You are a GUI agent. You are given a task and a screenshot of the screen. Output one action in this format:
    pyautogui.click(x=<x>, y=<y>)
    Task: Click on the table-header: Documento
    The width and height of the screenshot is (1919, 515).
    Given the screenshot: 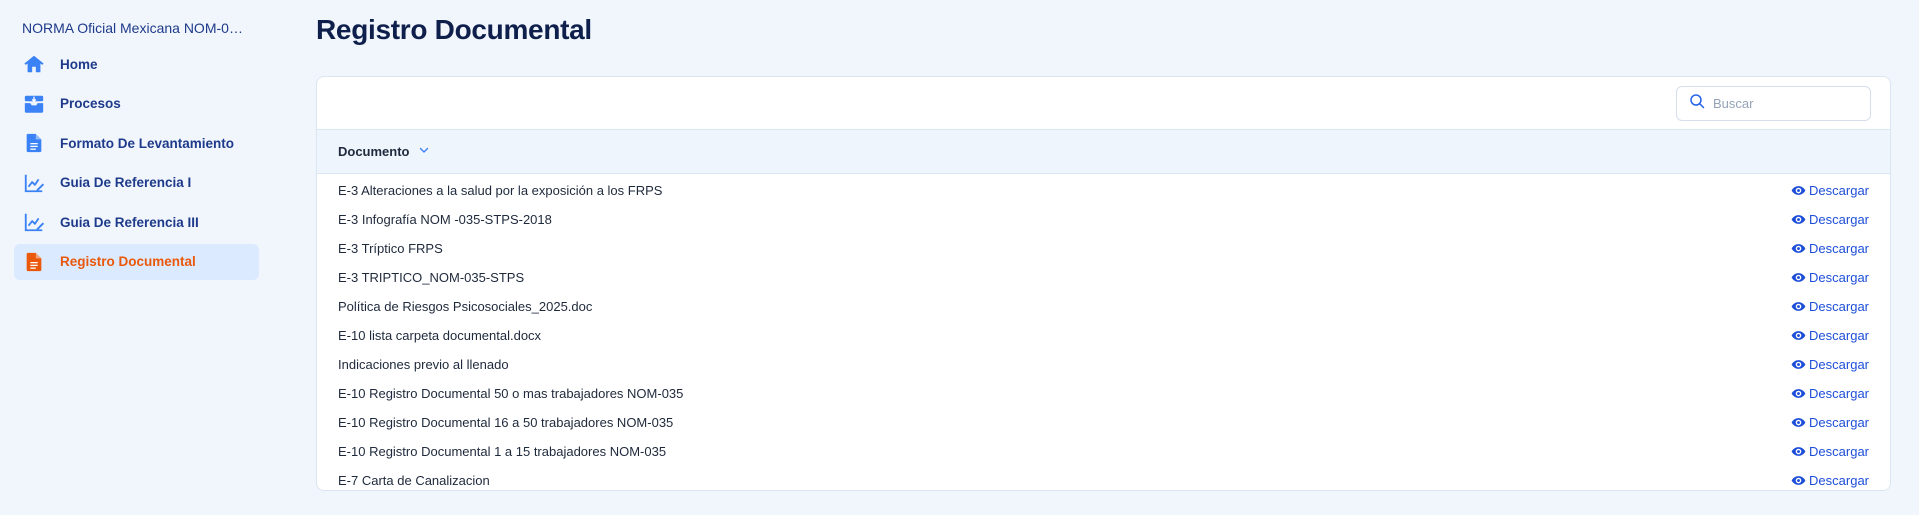 What is the action you would take?
    pyautogui.click(x=1103, y=152)
    